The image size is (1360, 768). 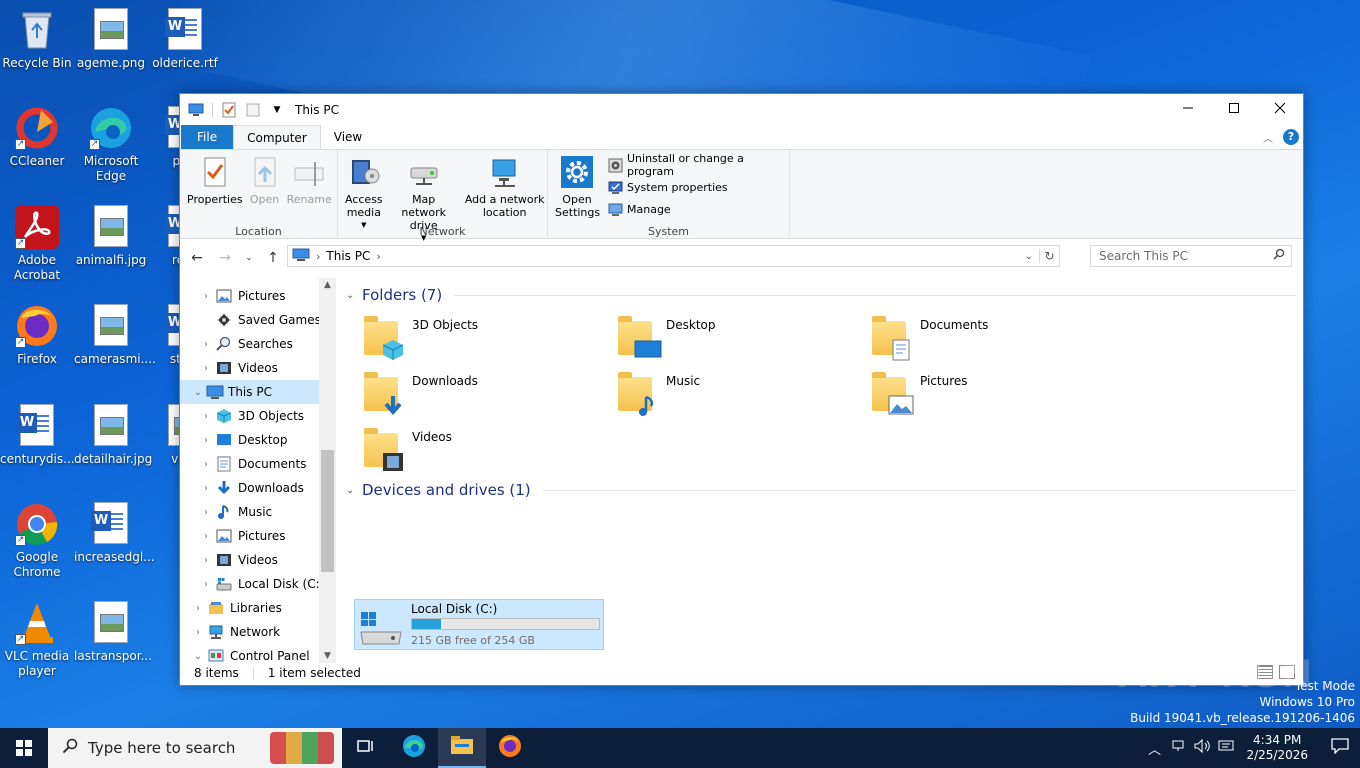 What do you see at coordinates (37, 244) in the screenshot?
I see `desktop-icon-adobe-acrobat: ↗ Adobe Acrobat` at bounding box center [37, 244].